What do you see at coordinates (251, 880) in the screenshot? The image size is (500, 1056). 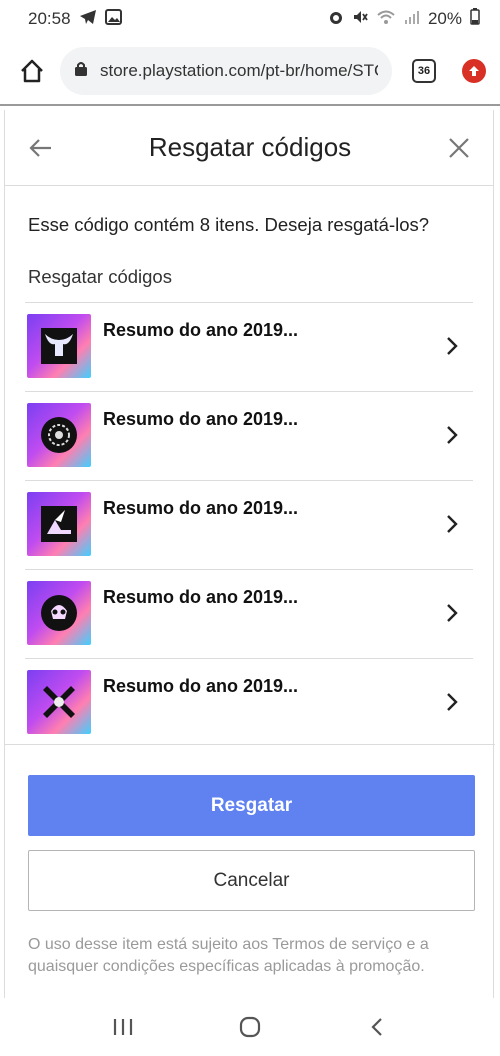 I see `cancel-button: Cancelar` at bounding box center [251, 880].